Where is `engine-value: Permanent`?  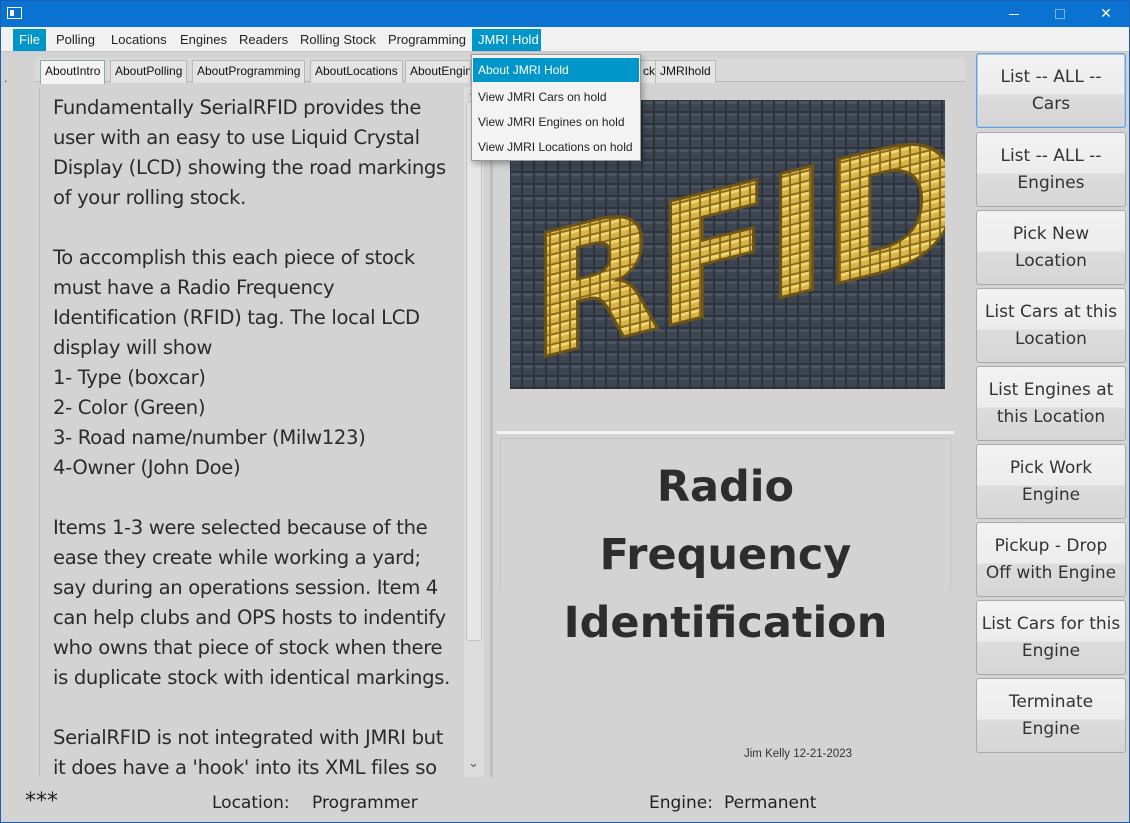
engine-value: Permanent is located at coordinates (770, 803).